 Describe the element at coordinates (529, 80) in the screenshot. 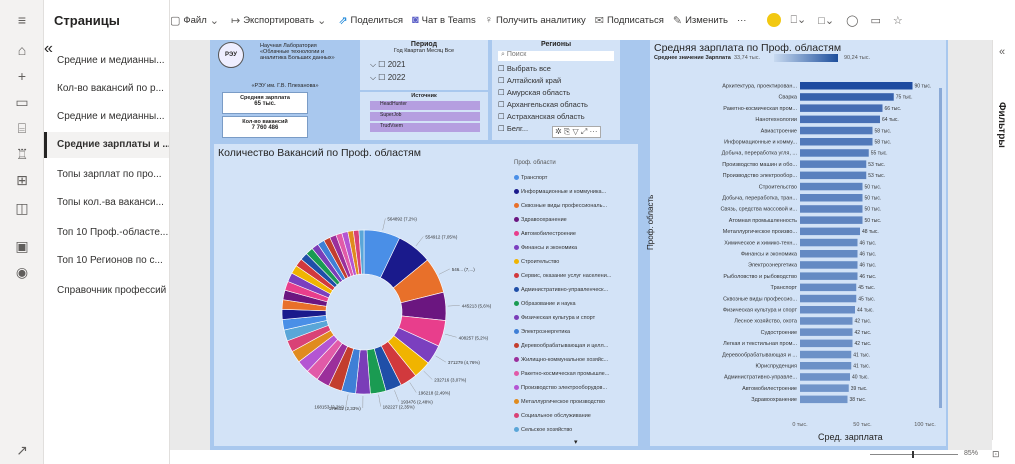

I see `region-item: ☐ Алтайский край` at that location.